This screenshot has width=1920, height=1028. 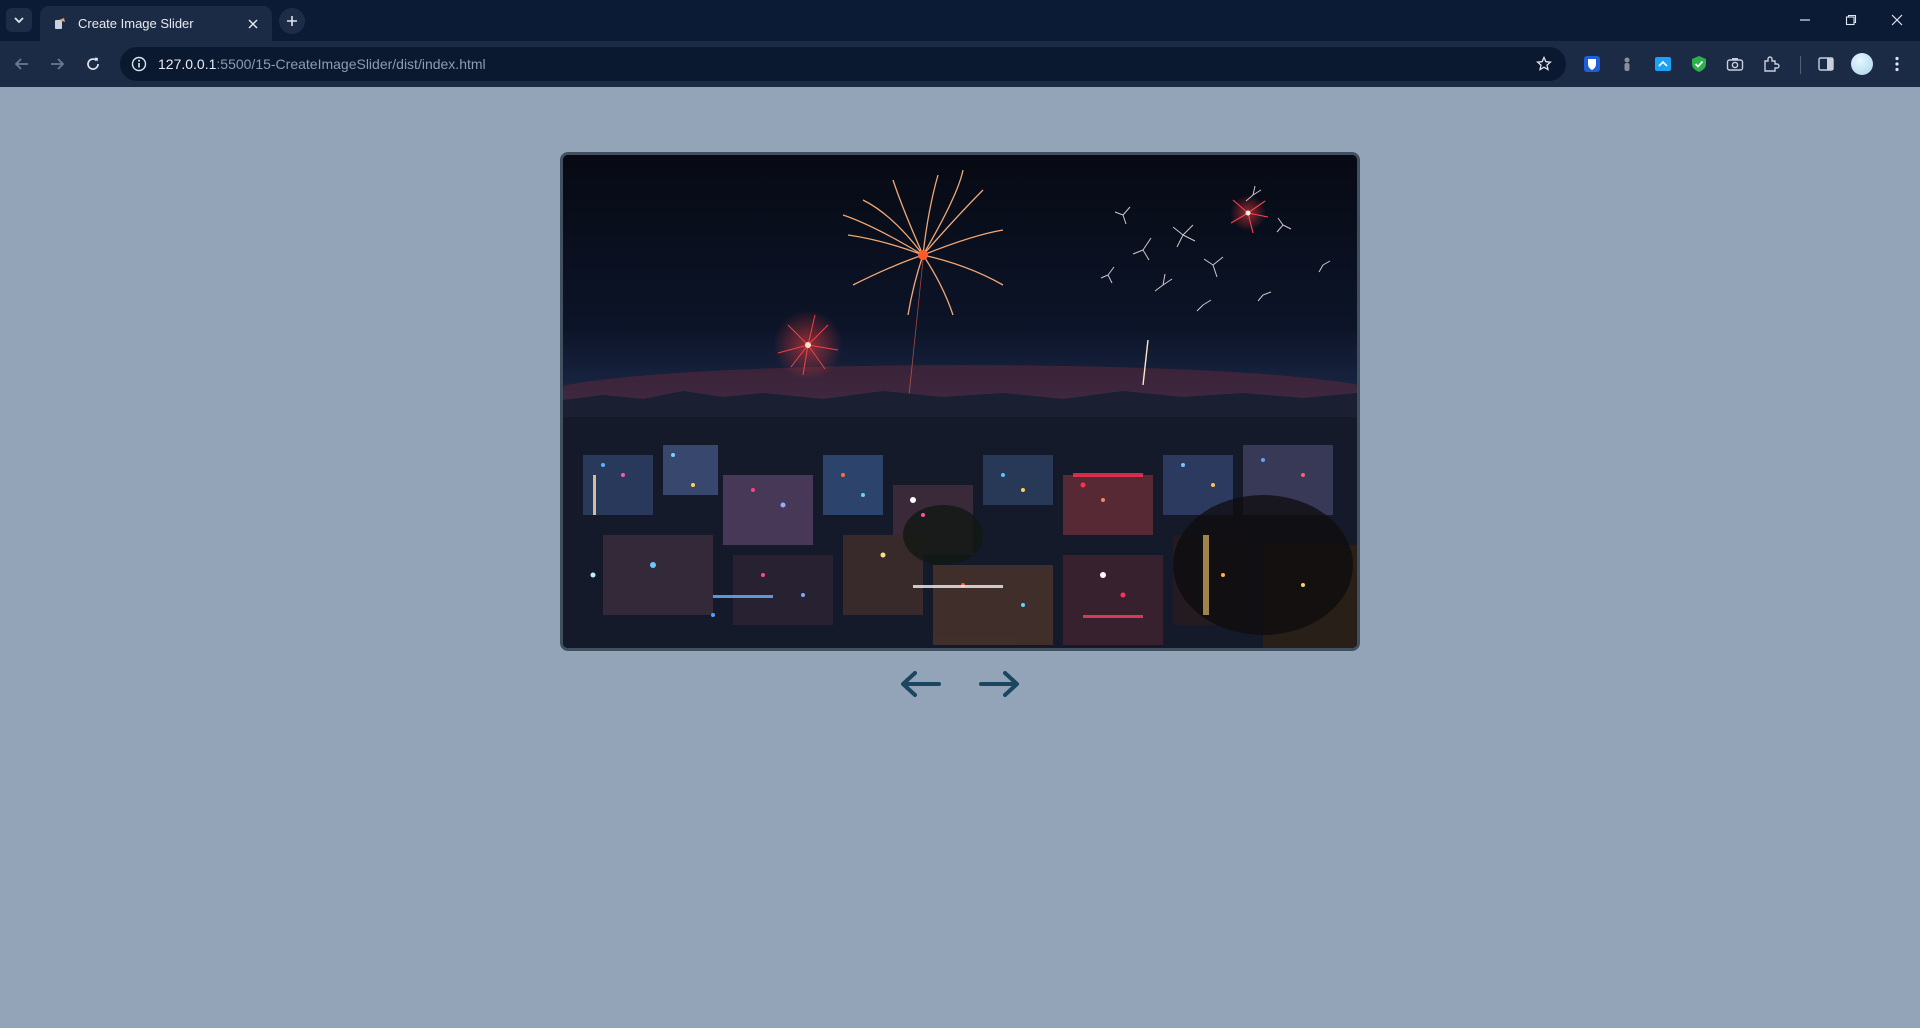 What do you see at coordinates (1897, 64) in the screenshot?
I see `kebab-menu-icon` at bounding box center [1897, 64].